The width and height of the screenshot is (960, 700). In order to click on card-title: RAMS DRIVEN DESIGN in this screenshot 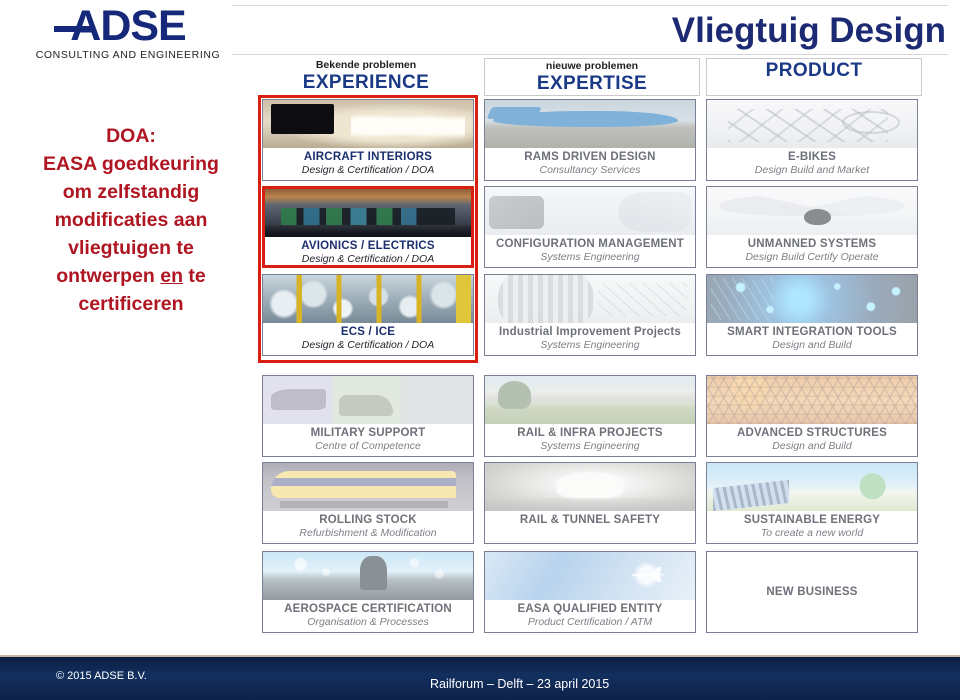, I will do `click(590, 157)`.